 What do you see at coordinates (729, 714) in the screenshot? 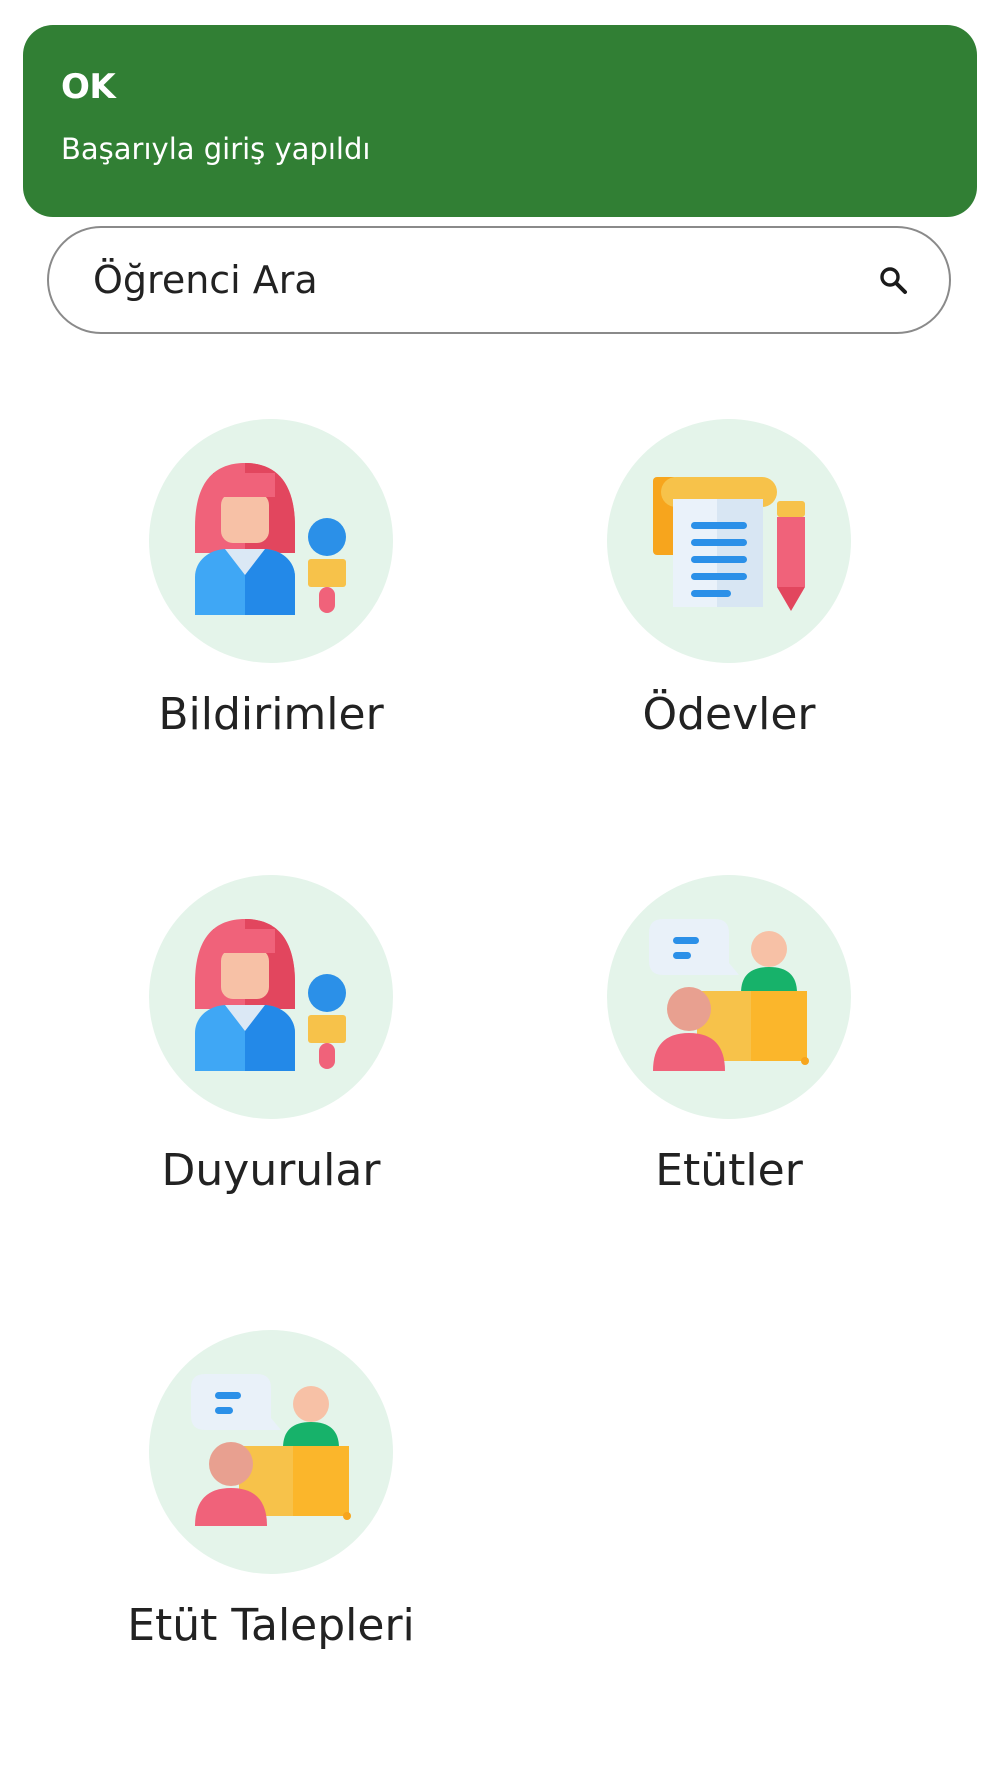
I see `menu-item-label: Ödevler` at bounding box center [729, 714].